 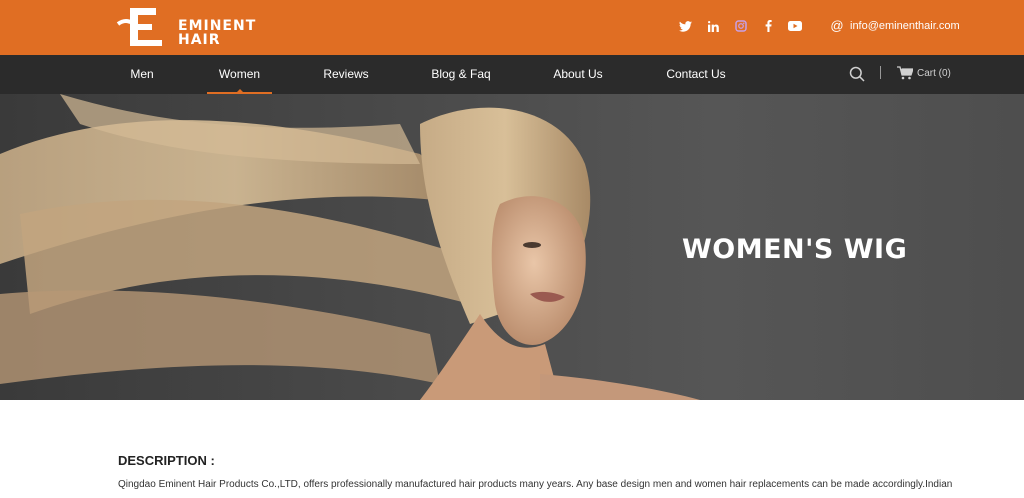 I want to click on cart-icon, so click(x=905, y=73).